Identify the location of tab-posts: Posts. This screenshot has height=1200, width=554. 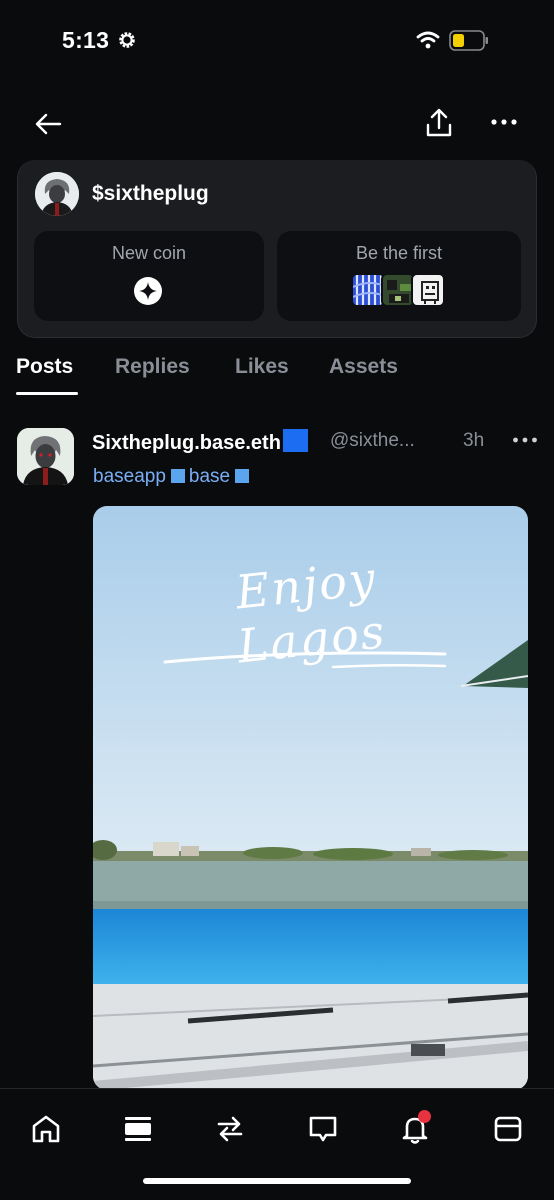
(44, 367).